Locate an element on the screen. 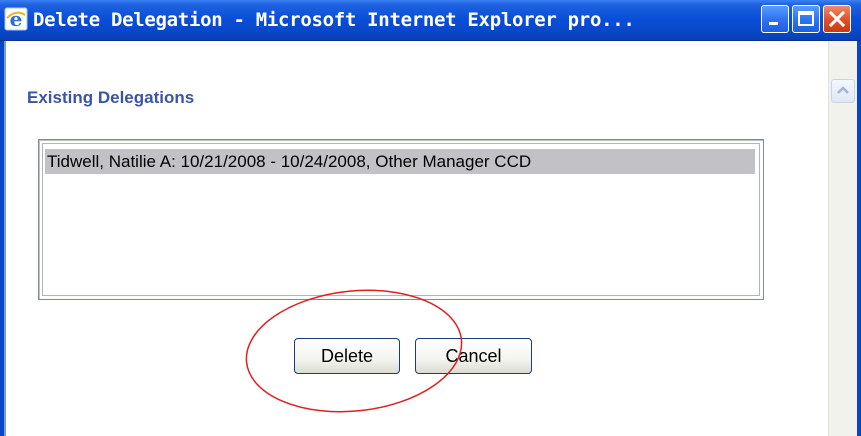 Image resolution: width=861 pixels, height=436 pixels. window-frame-right is located at coordinates (859, 238).